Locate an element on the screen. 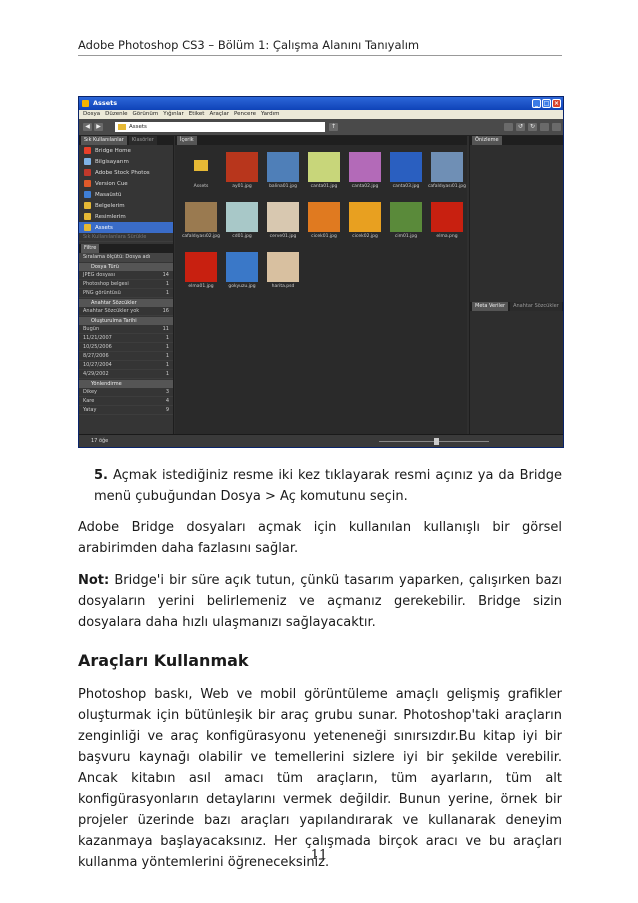  filter-item: 10/27/2004 1 is located at coordinates (126, 365).